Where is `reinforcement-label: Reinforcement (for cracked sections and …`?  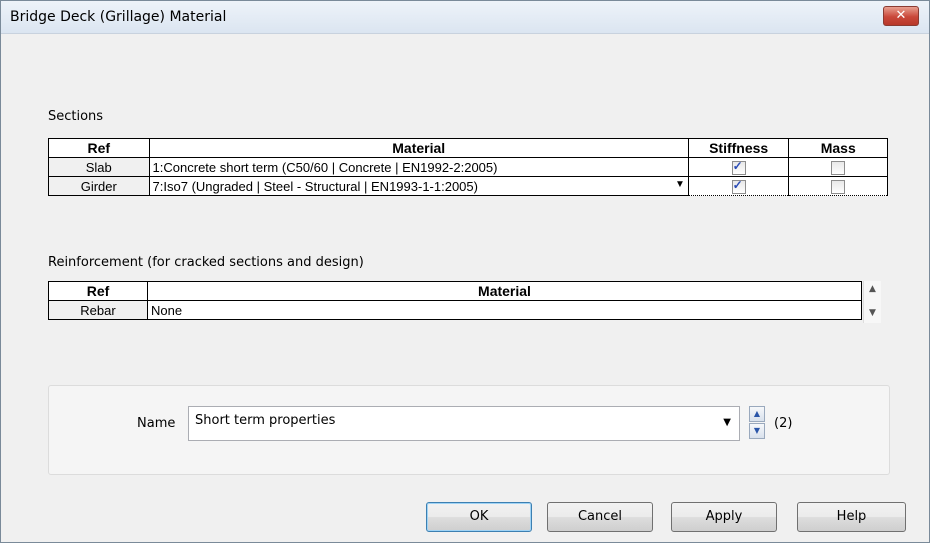
reinforcement-label: Reinforcement (for cracked sections and … is located at coordinates (206, 262).